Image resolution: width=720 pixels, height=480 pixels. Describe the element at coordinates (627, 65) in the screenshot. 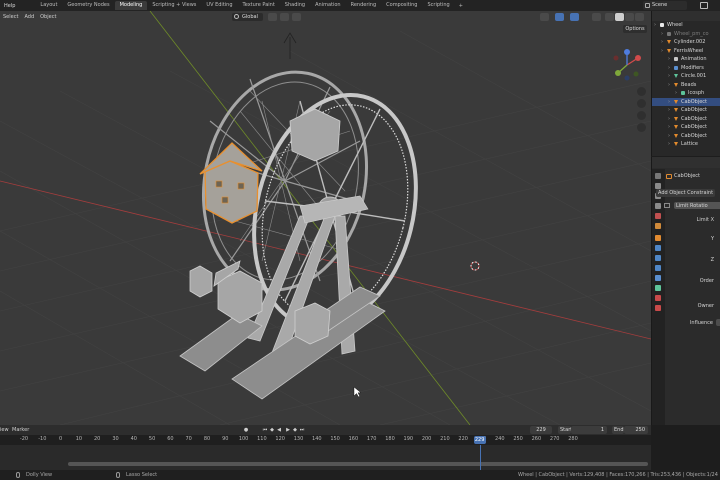

I see `navigation-gizmo` at that location.